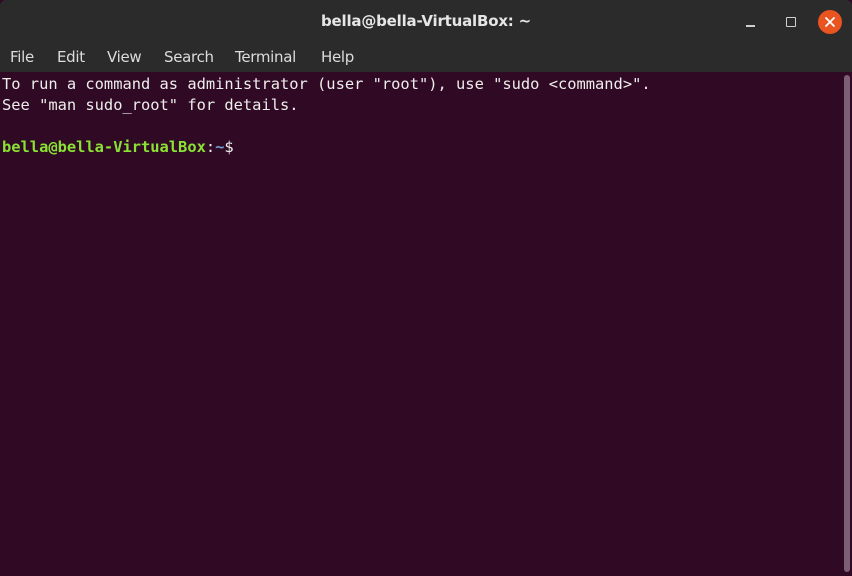  What do you see at coordinates (750, 22) in the screenshot?
I see `minimize-button` at bounding box center [750, 22].